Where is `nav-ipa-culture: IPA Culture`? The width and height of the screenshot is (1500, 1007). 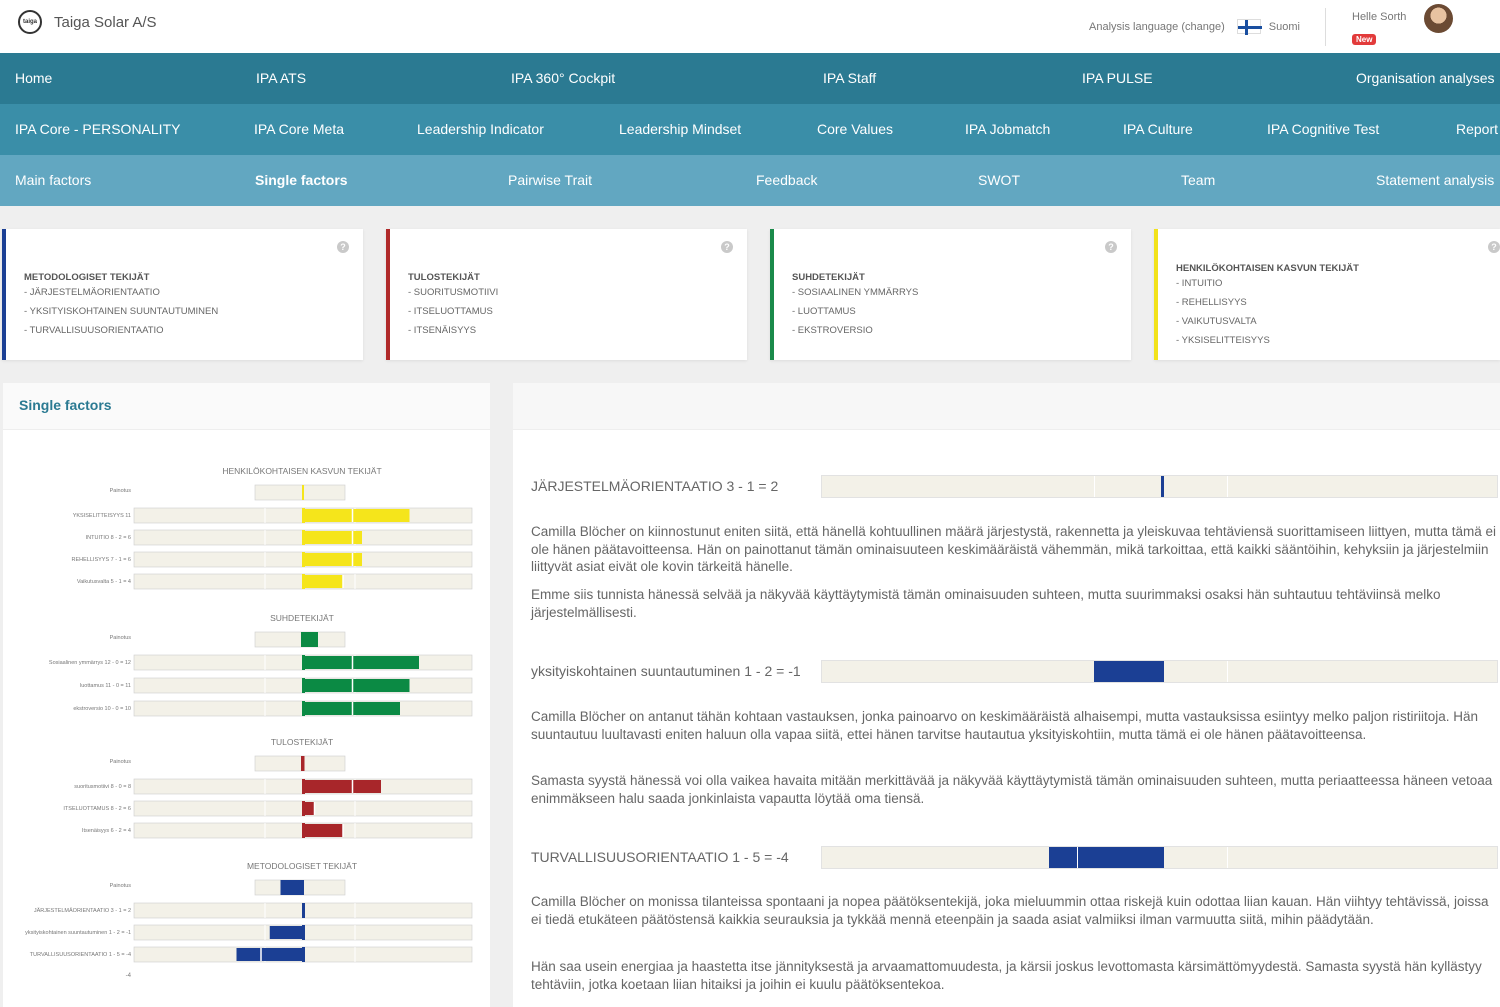 nav-ipa-culture: IPA Culture is located at coordinates (1158, 129).